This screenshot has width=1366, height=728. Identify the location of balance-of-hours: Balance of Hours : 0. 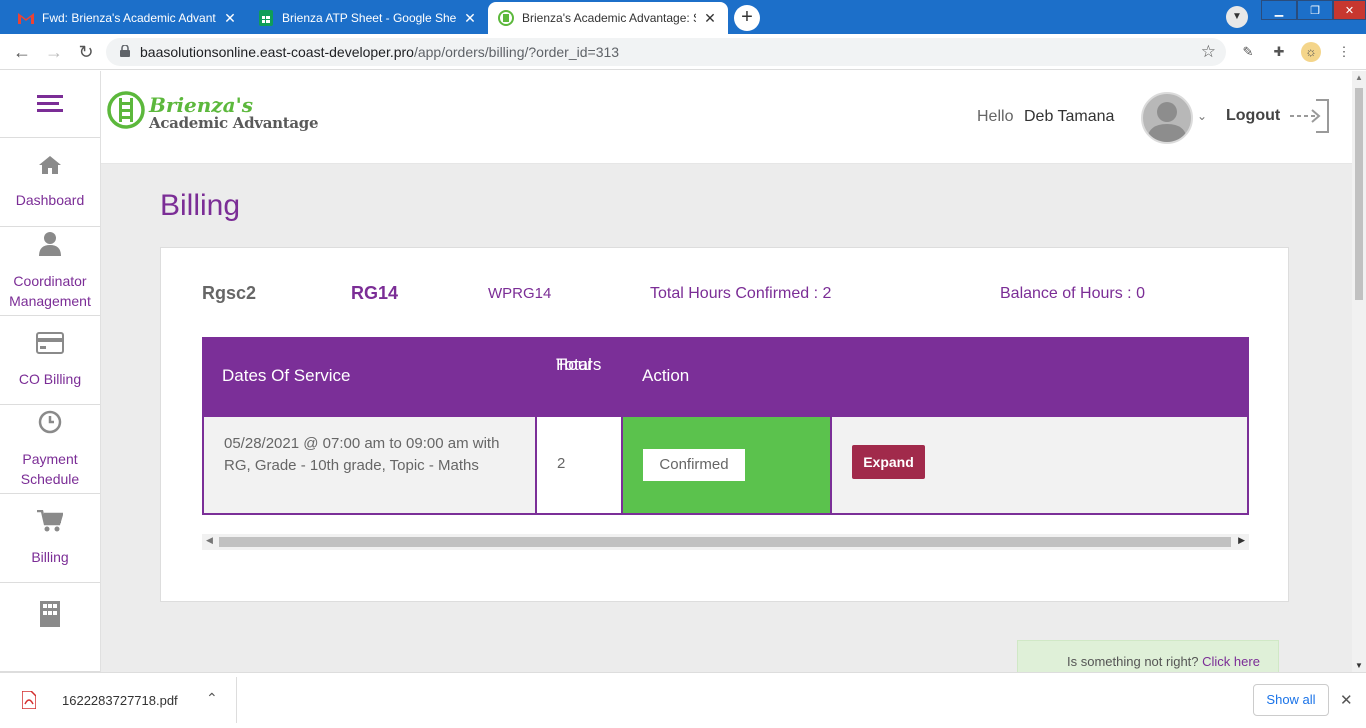
(1072, 293).